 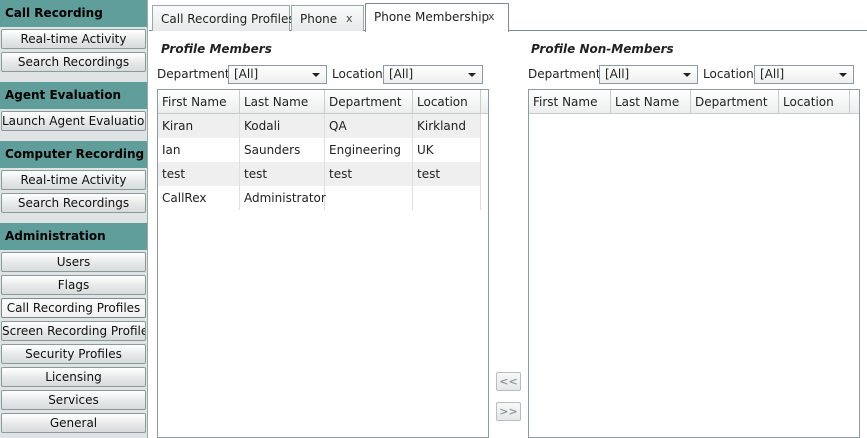 I want to click on tab-phone: Phone x, so click(x=327, y=18).